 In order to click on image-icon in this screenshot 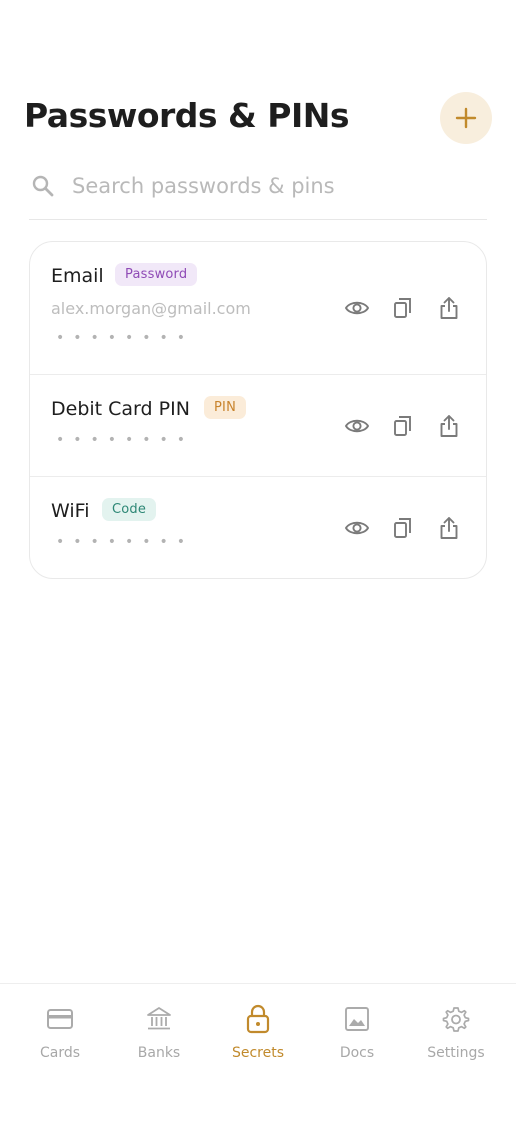, I will do `click(357, 1019)`.